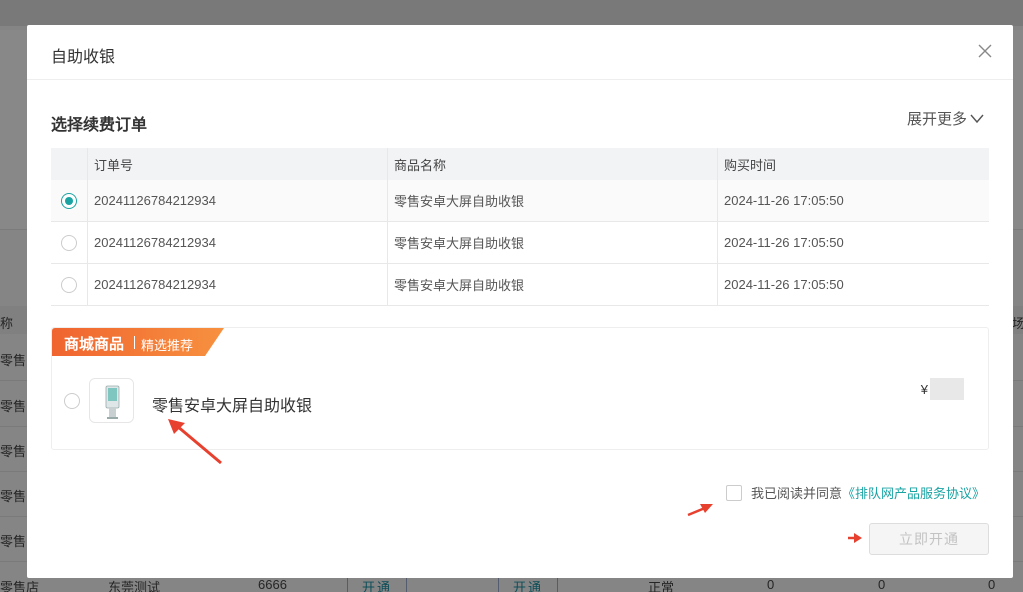 The width and height of the screenshot is (1023, 592). I want to click on agreement-link: 《排队网产品服务协议》, so click(913, 492).